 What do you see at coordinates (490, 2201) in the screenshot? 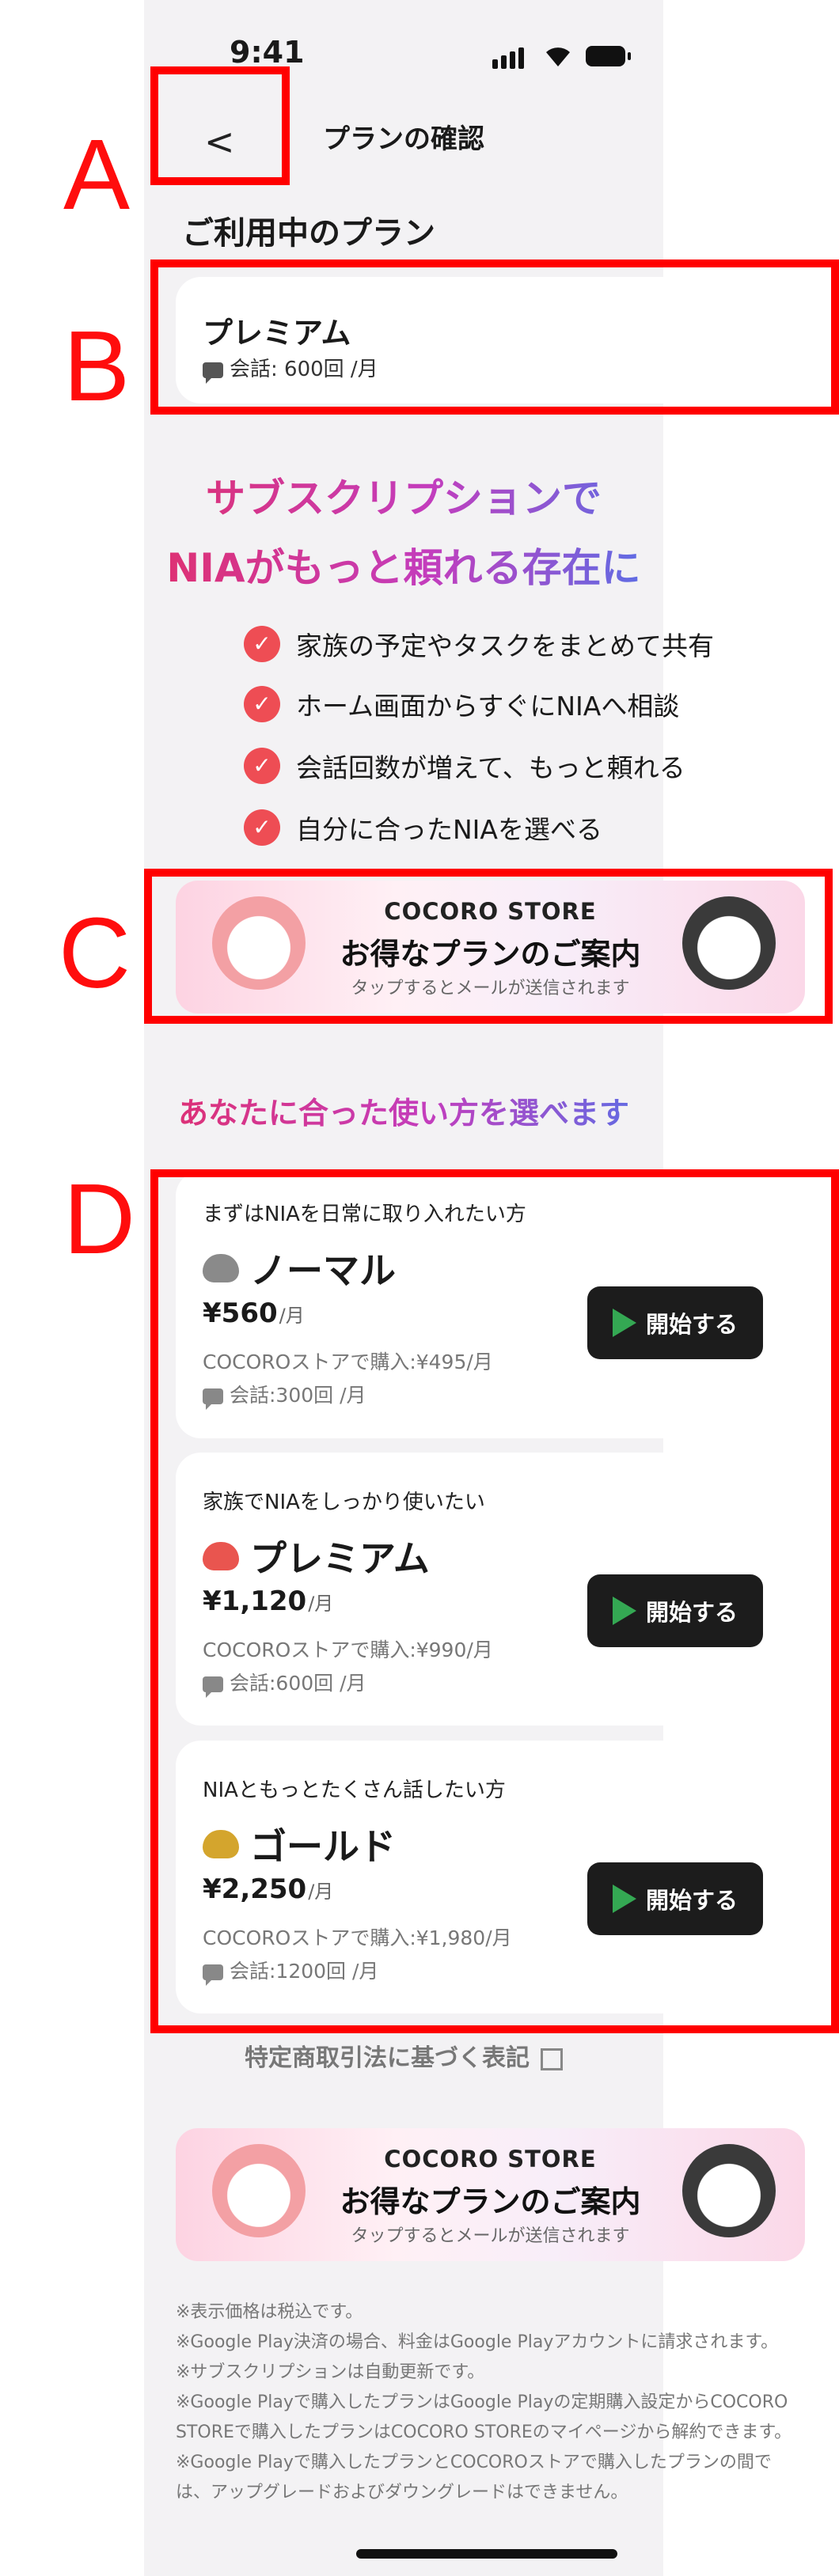
I see `banner-main-text: お得なプランのご案内` at bounding box center [490, 2201].